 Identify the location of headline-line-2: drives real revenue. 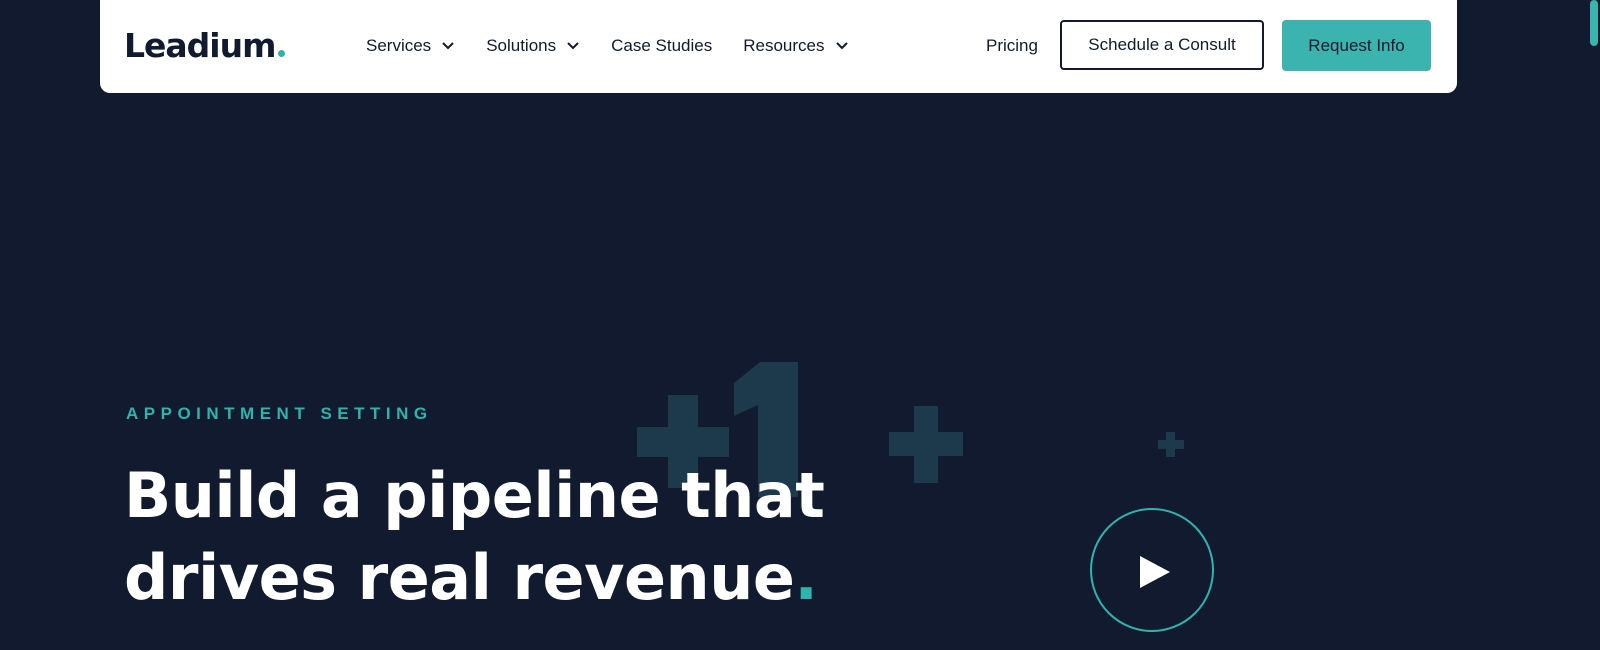
(459, 577).